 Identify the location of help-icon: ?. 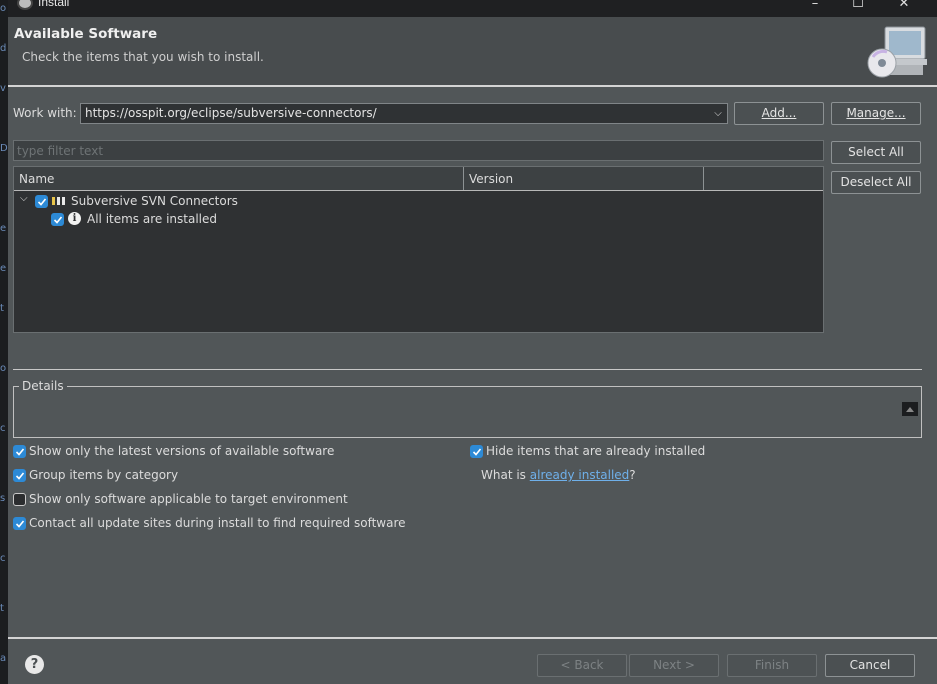
(34, 664).